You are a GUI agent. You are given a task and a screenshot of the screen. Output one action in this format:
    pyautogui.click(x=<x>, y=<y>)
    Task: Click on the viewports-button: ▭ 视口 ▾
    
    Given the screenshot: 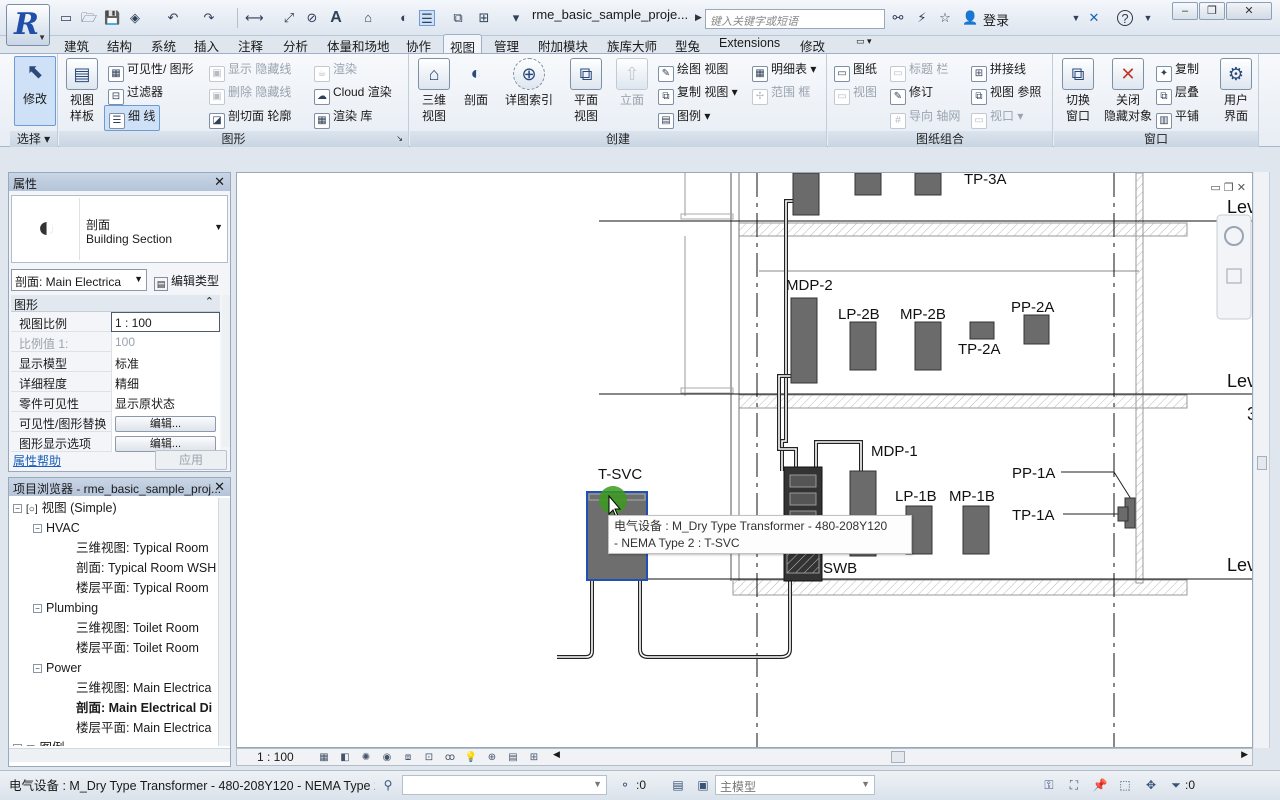 What is the action you would take?
    pyautogui.click(x=997, y=118)
    